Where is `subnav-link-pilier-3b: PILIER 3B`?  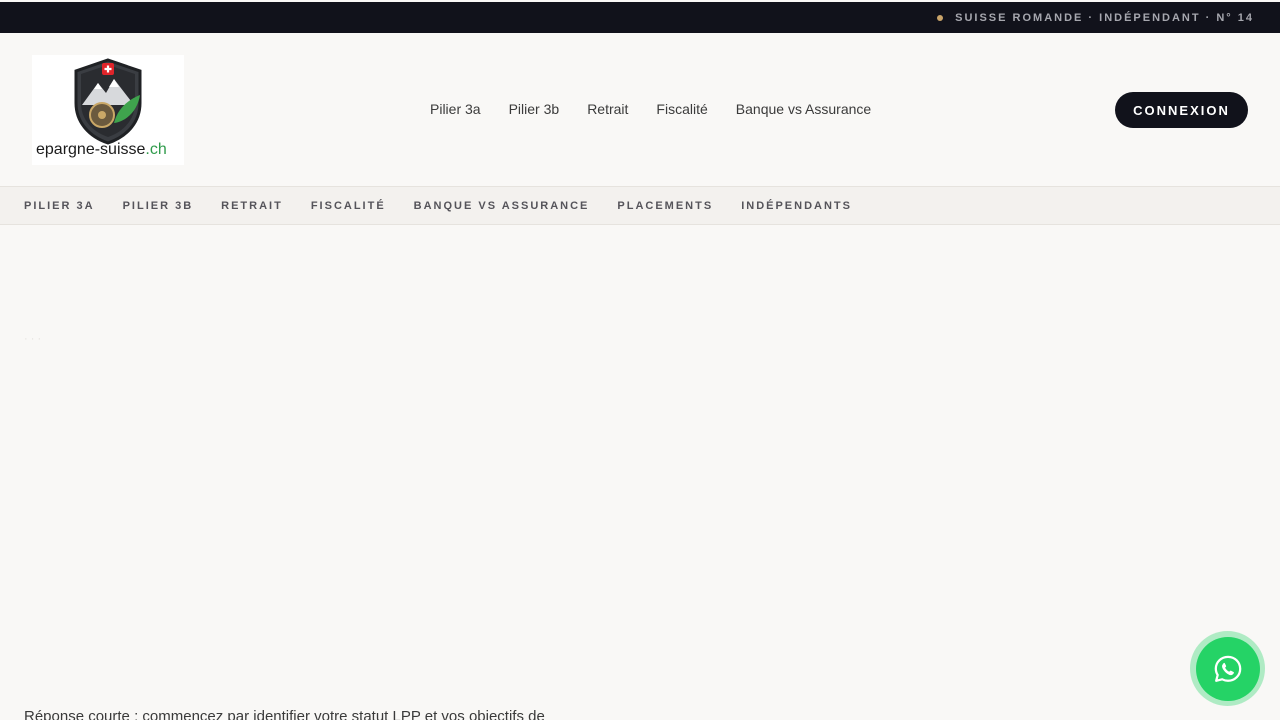 subnav-link-pilier-3b: PILIER 3B is located at coordinates (158, 206).